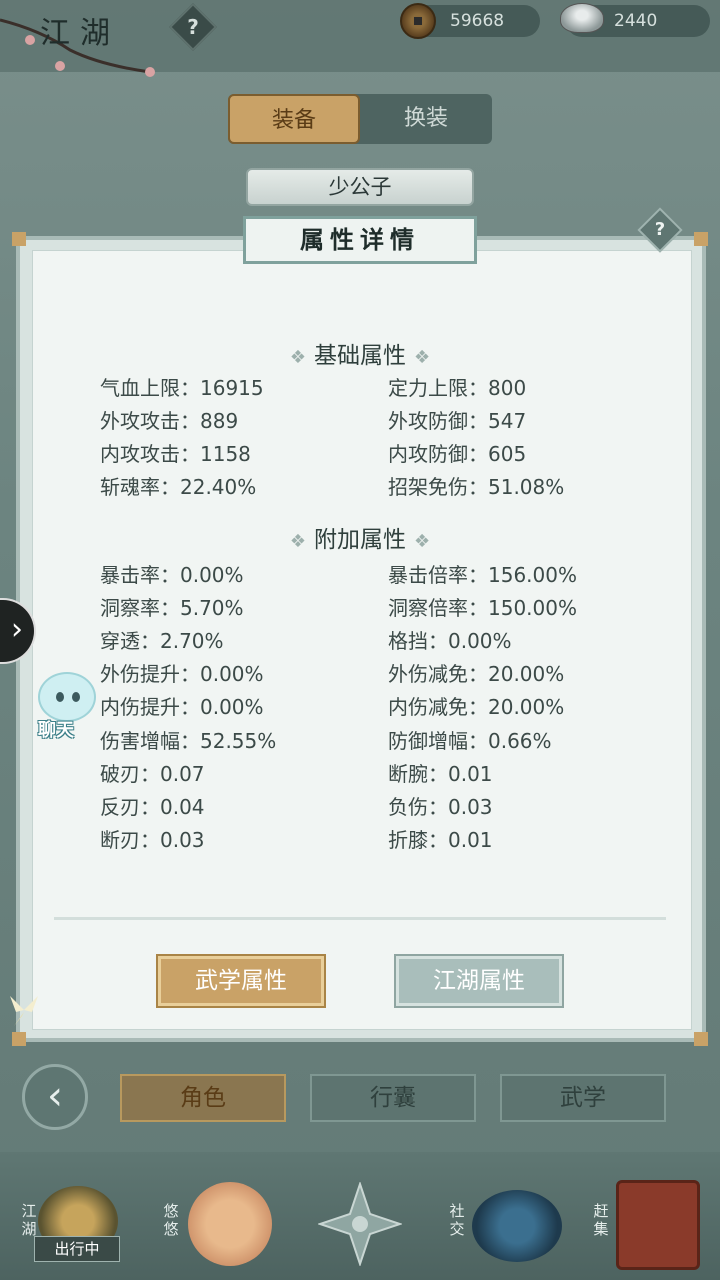 The width and height of the screenshot is (720, 1280). What do you see at coordinates (230, 1224) in the screenshot?
I see `youyou-icon` at bounding box center [230, 1224].